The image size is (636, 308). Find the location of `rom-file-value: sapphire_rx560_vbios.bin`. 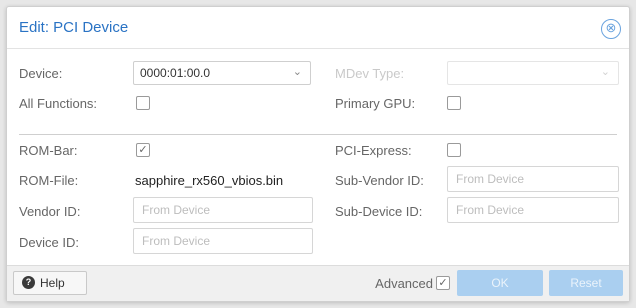

rom-file-value: sapphire_rx560_vbios.bin is located at coordinates (209, 180).